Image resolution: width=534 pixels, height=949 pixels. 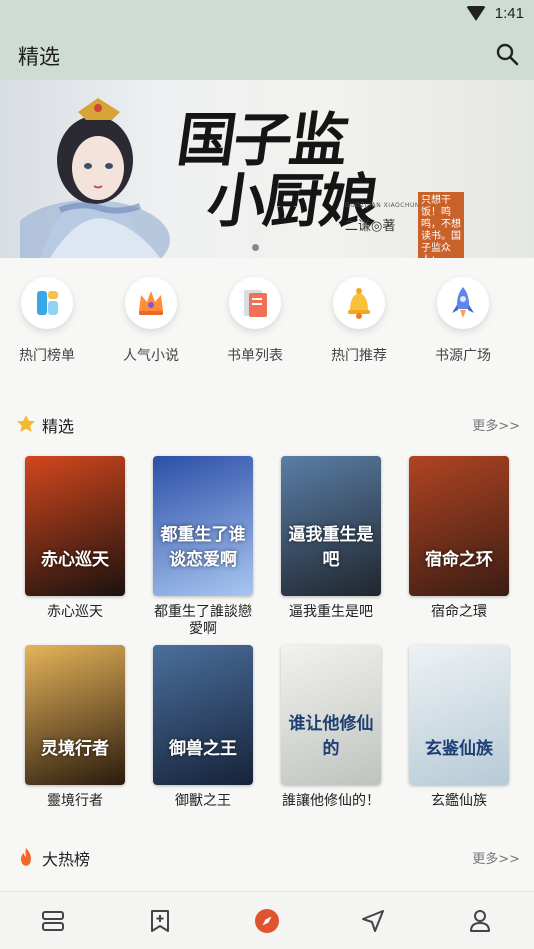 I want to click on hot-more-link: 更多>>, so click(x=496, y=857).